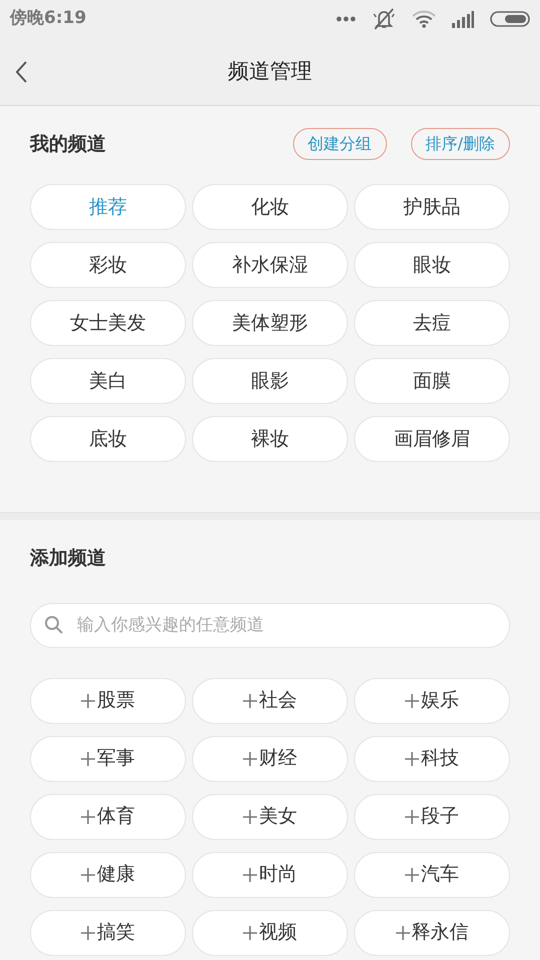 This screenshot has height=960, width=540. Describe the element at coordinates (270, 71) in the screenshot. I see `page-title: 频道管理` at that location.